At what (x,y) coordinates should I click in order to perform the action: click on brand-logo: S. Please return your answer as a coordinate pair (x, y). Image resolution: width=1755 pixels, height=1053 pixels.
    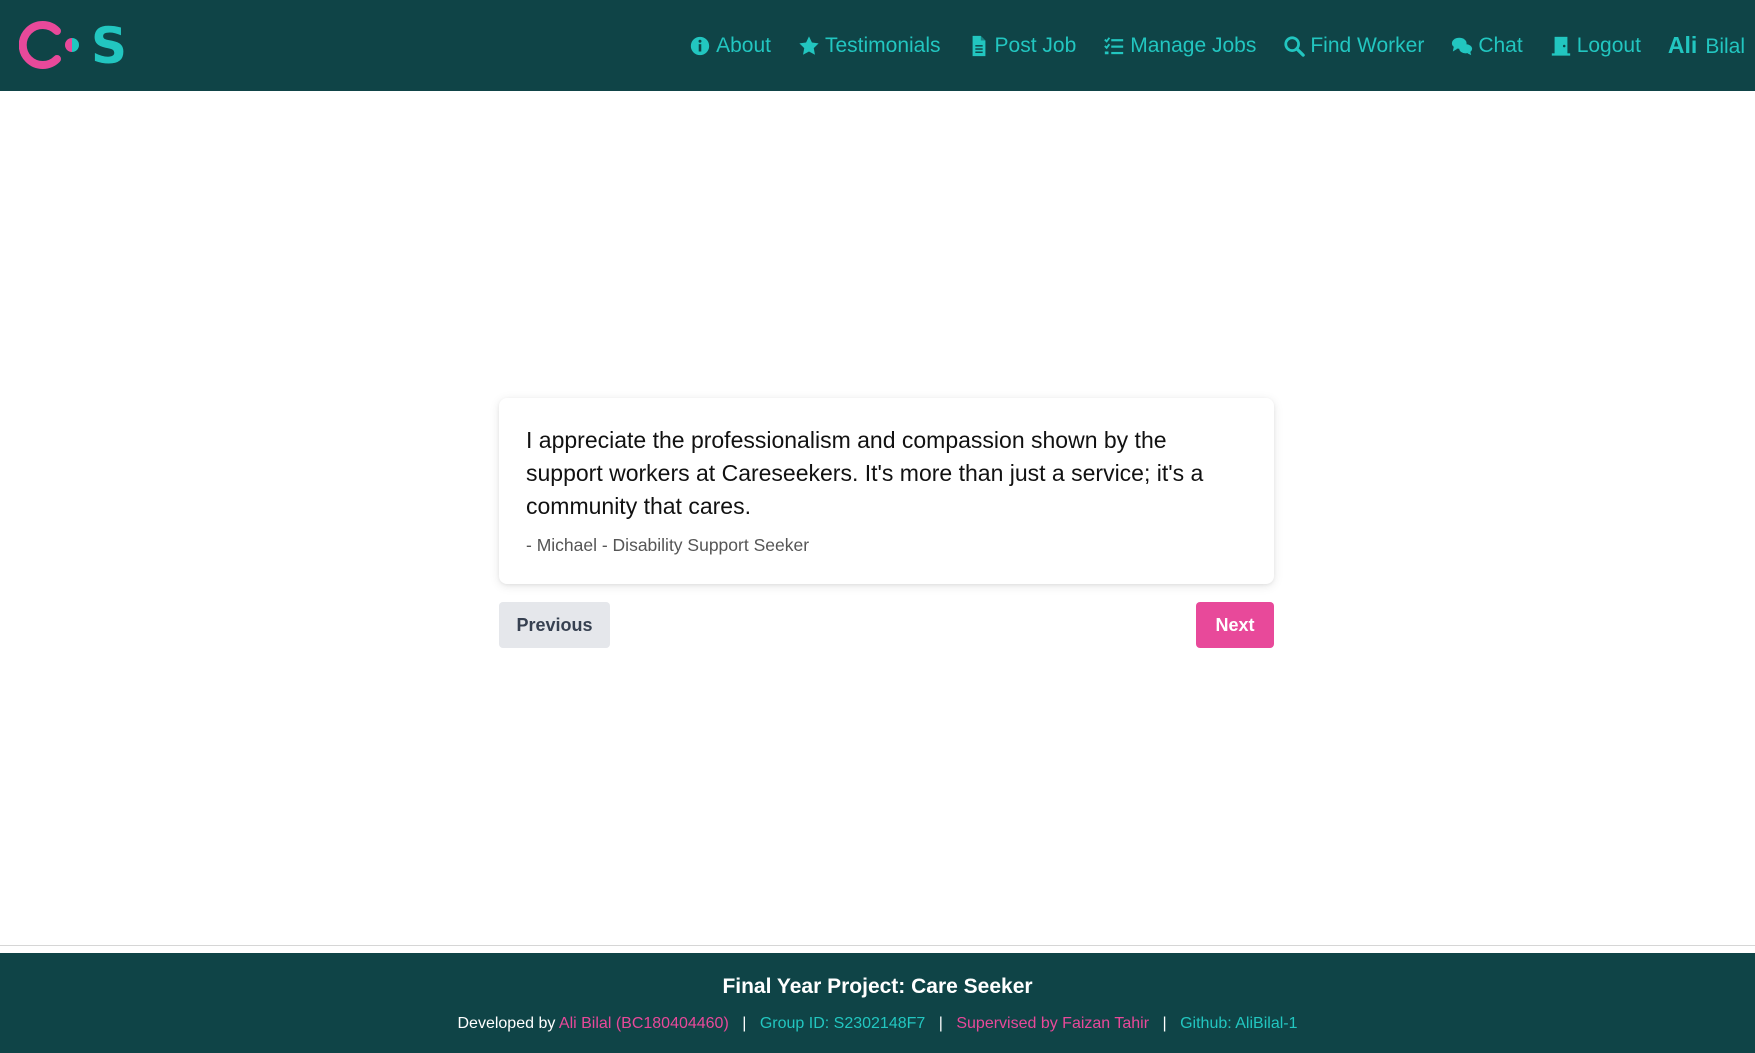
    Looking at the image, I should click on (74, 45).